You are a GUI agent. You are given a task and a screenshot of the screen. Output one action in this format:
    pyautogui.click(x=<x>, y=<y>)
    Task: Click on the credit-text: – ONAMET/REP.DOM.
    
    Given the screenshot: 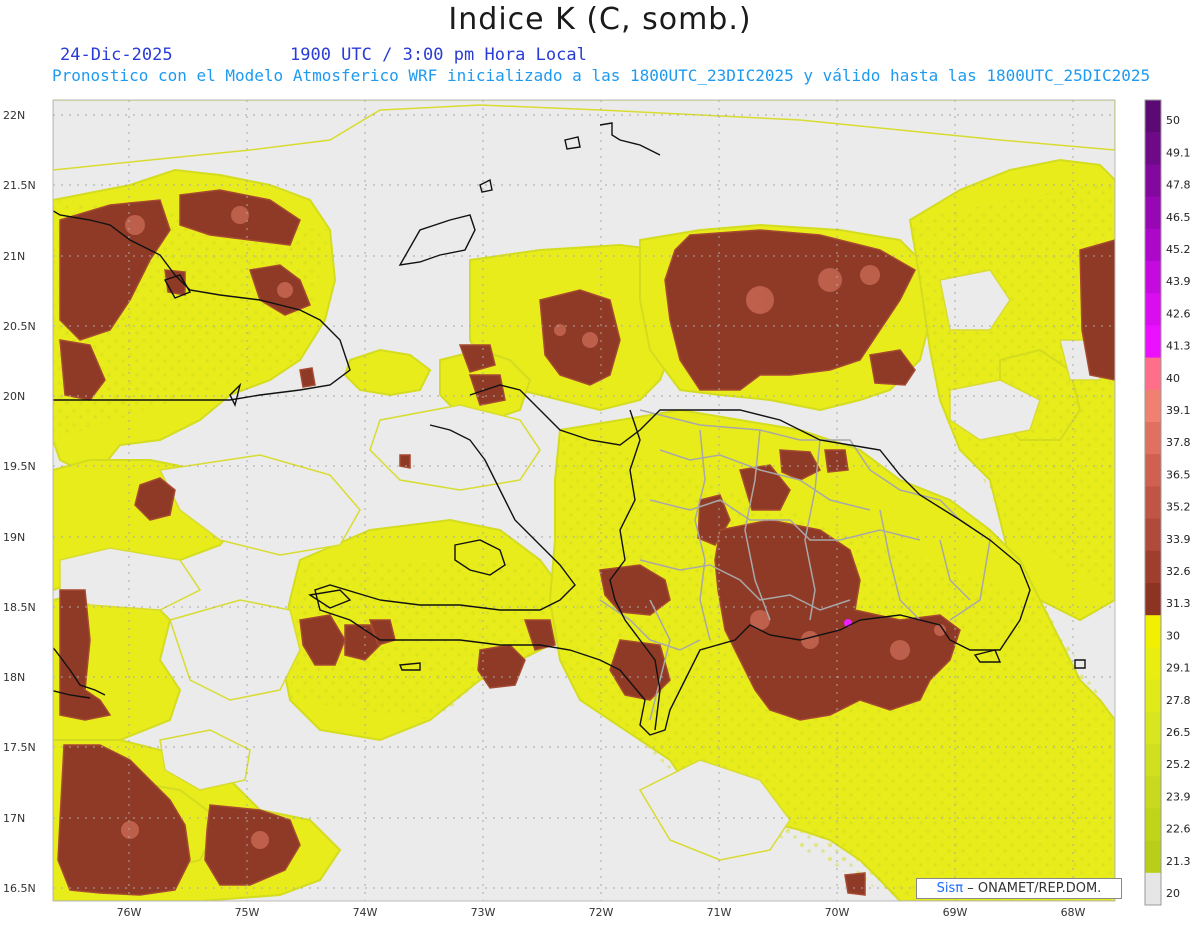 What is the action you would take?
    pyautogui.click(x=1034, y=888)
    